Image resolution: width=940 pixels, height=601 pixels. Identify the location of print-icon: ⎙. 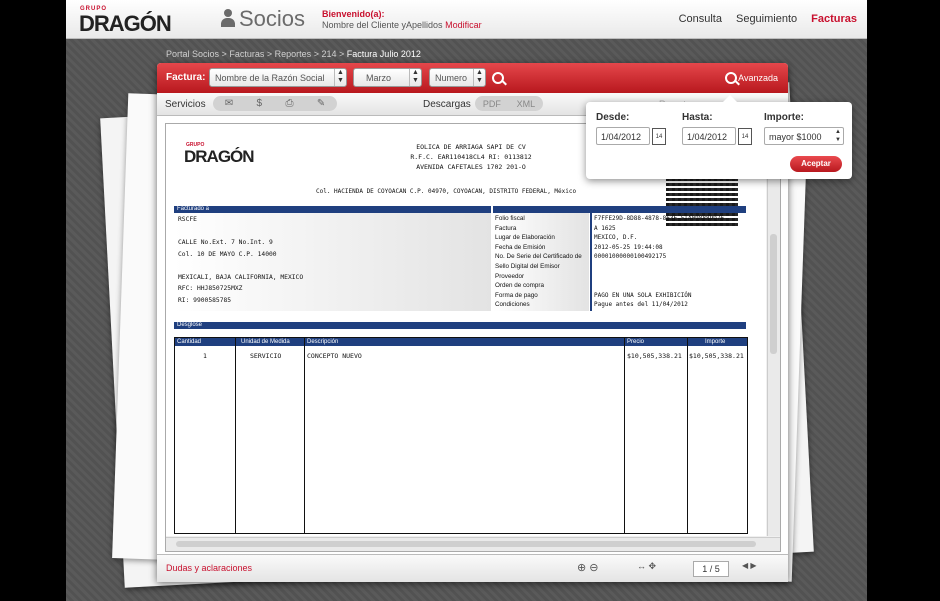
(289, 103).